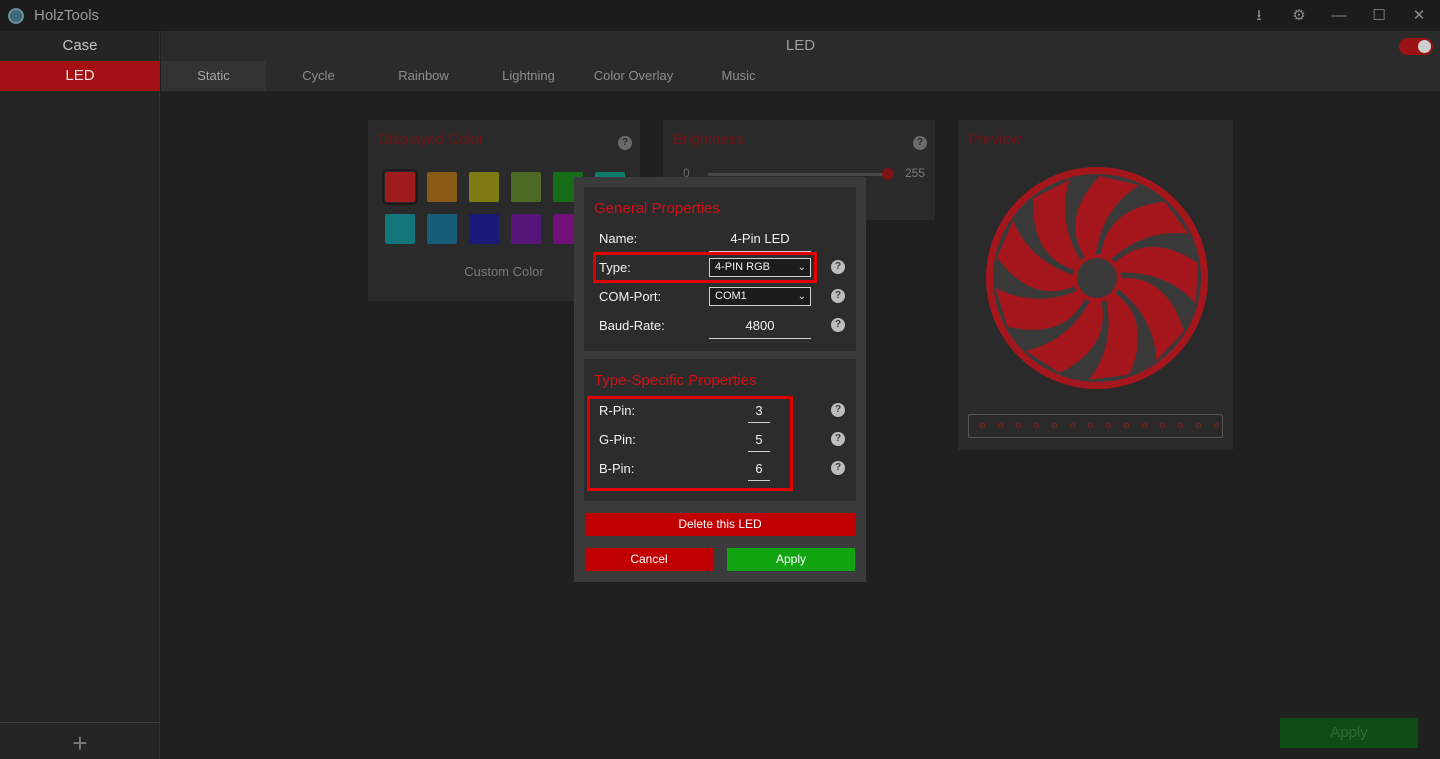 Image resolution: width=1440 pixels, height=759 pixels. I want to click on sidebar-item-led: LED, so click(80, 76).